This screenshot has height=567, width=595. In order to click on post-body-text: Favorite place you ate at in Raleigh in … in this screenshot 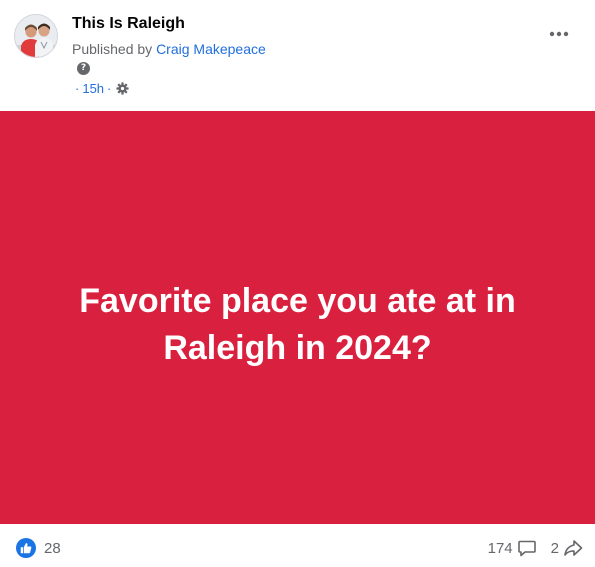, I will do `click(297, 325)`.